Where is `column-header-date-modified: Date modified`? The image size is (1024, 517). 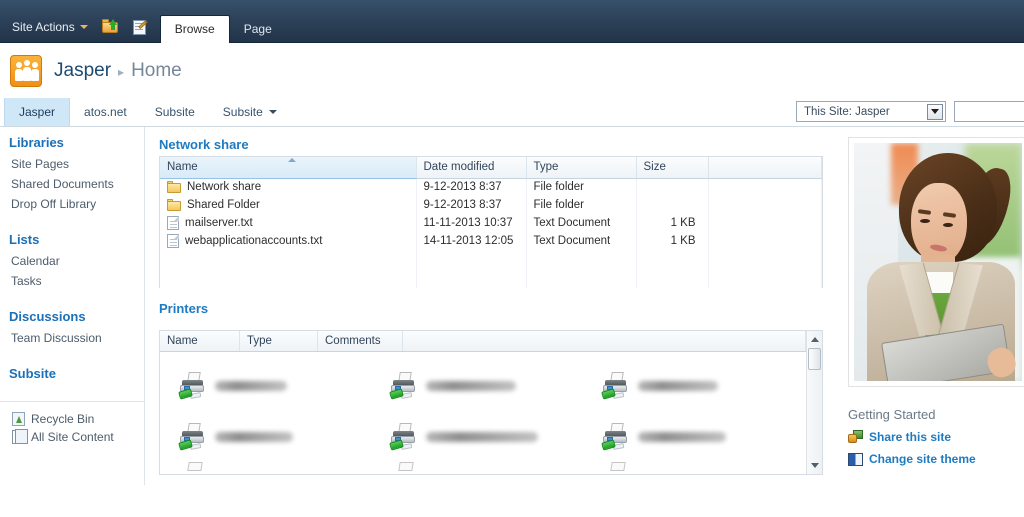
column-header-date-modified: Date modified is located at coordinates (471, 168).